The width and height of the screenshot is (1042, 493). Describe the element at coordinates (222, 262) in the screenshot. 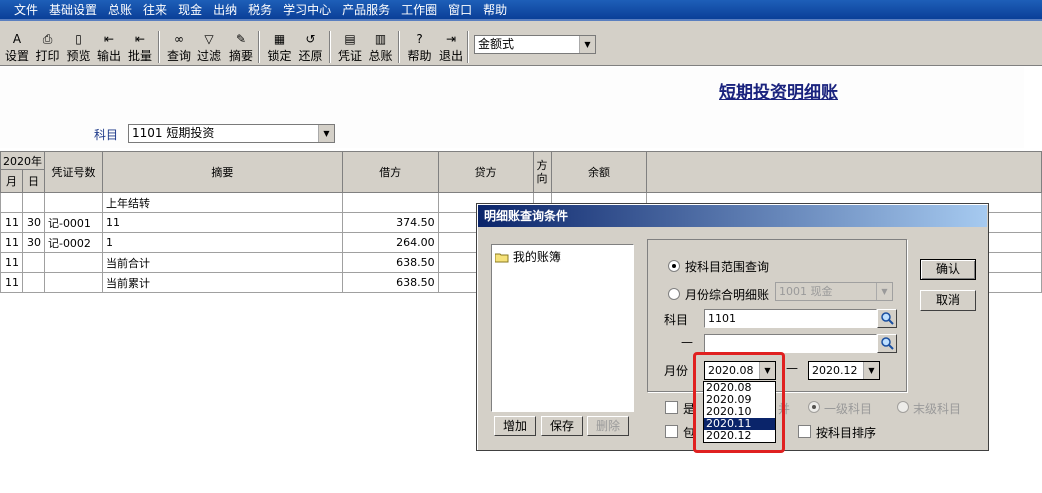

I see `row-summary: 当前合计` at that location.